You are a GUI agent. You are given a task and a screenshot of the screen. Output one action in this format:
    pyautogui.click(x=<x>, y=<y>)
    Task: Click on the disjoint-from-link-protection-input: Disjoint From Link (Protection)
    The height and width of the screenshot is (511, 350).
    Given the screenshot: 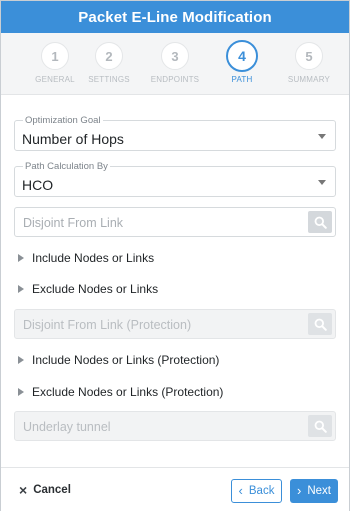 What is the action you would take?
    pyautogui.click(x=175, y=324)
    